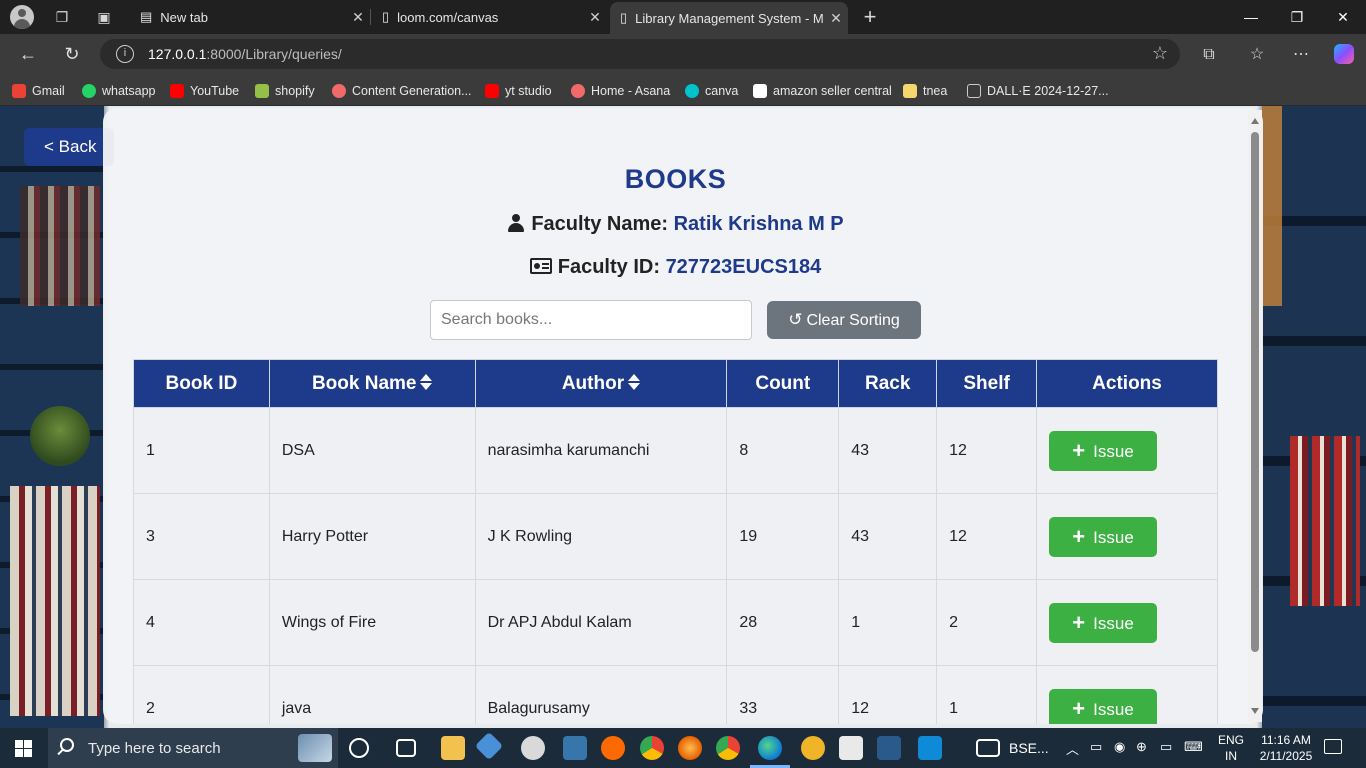  Describe the element at coordinates (888, 622) in the screenshot. I see `cell-rack: 1` at that location.